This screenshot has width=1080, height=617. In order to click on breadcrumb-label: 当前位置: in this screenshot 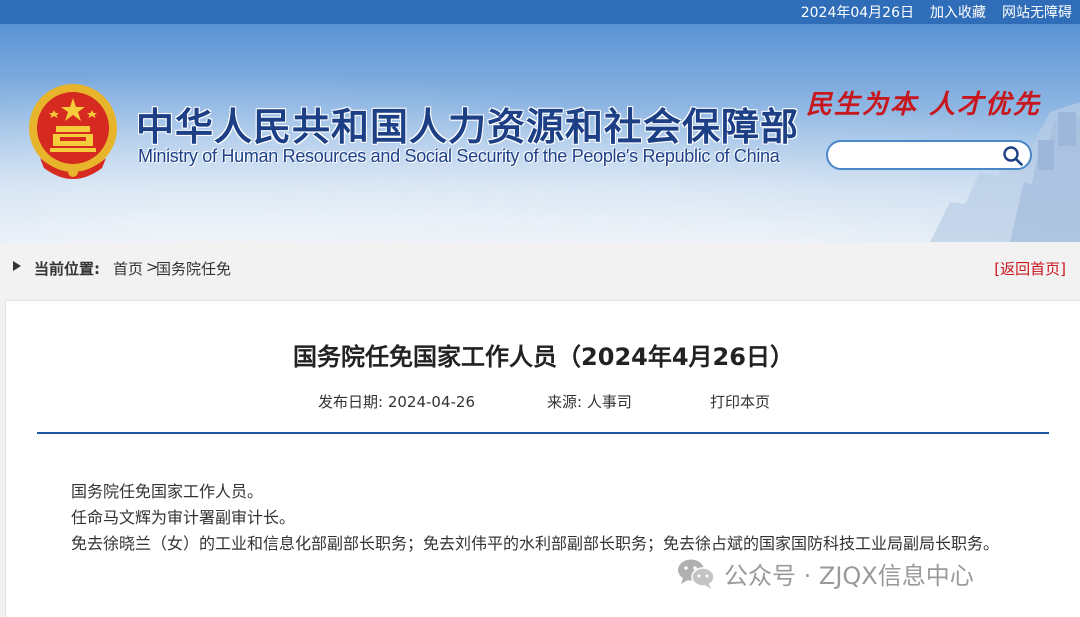, I will do `click(67, 269)`.